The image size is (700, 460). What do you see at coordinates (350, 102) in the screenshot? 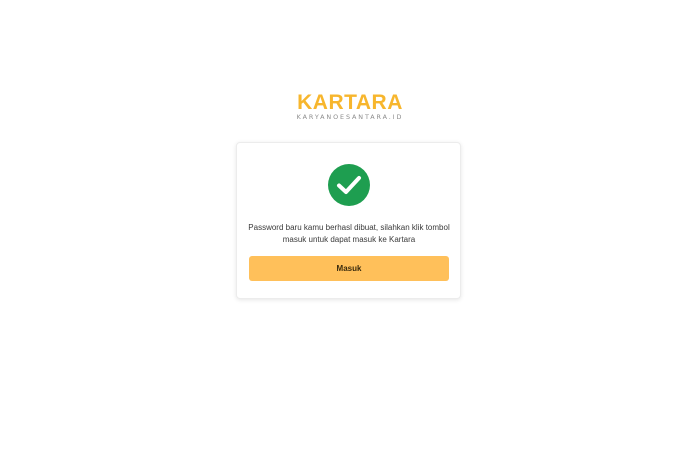
I see `brand-name: KARTARA` at bounding box center [350, 102].